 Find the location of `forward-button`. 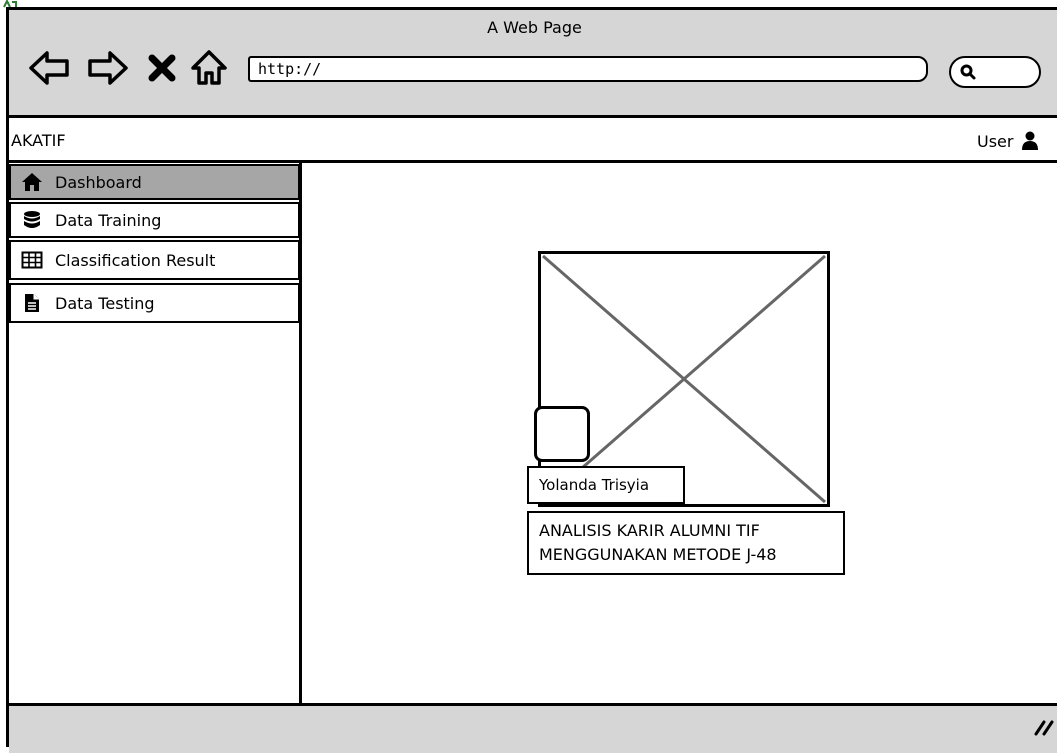

forward-button is located at coordinates (108, 68).